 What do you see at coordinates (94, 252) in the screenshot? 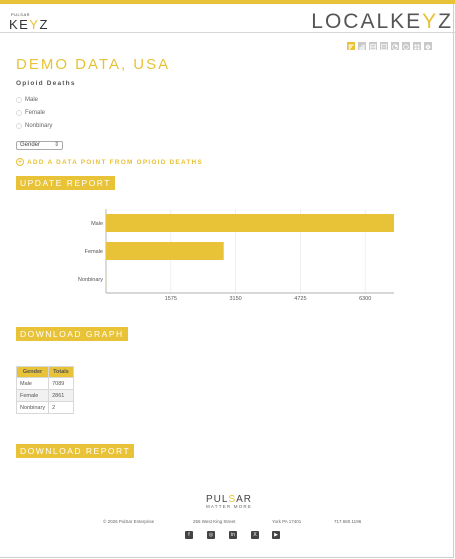
I see `category-label: Female` at bounding box center [94, 252].